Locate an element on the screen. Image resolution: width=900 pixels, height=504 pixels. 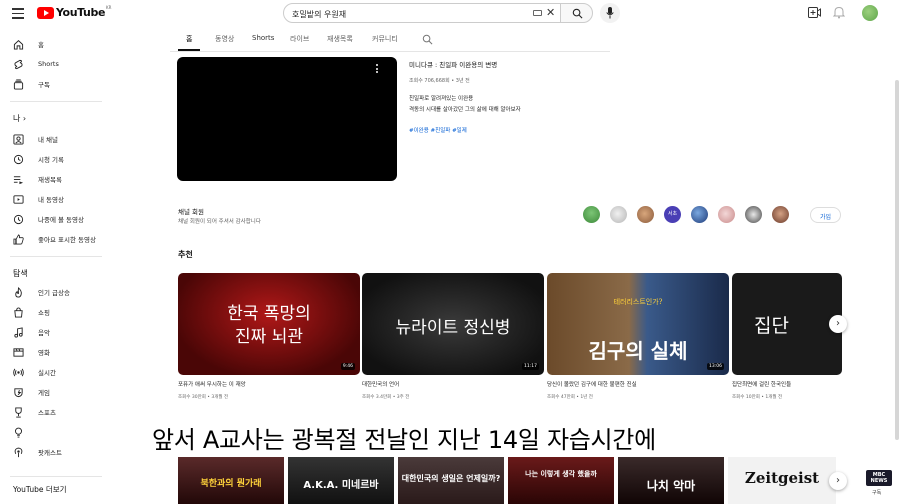
sidebar-item-live: 실시간 is located at coordinates (54, 372).